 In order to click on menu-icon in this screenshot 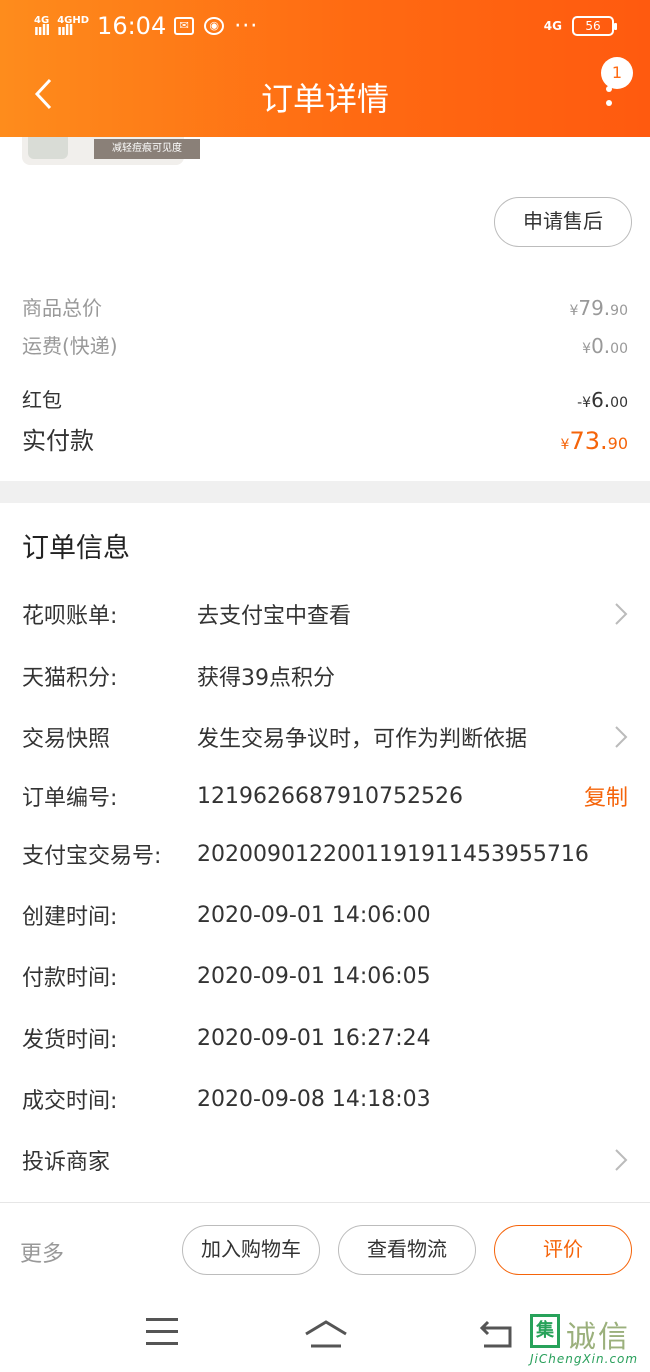, I will do `click(163, 1333)`.